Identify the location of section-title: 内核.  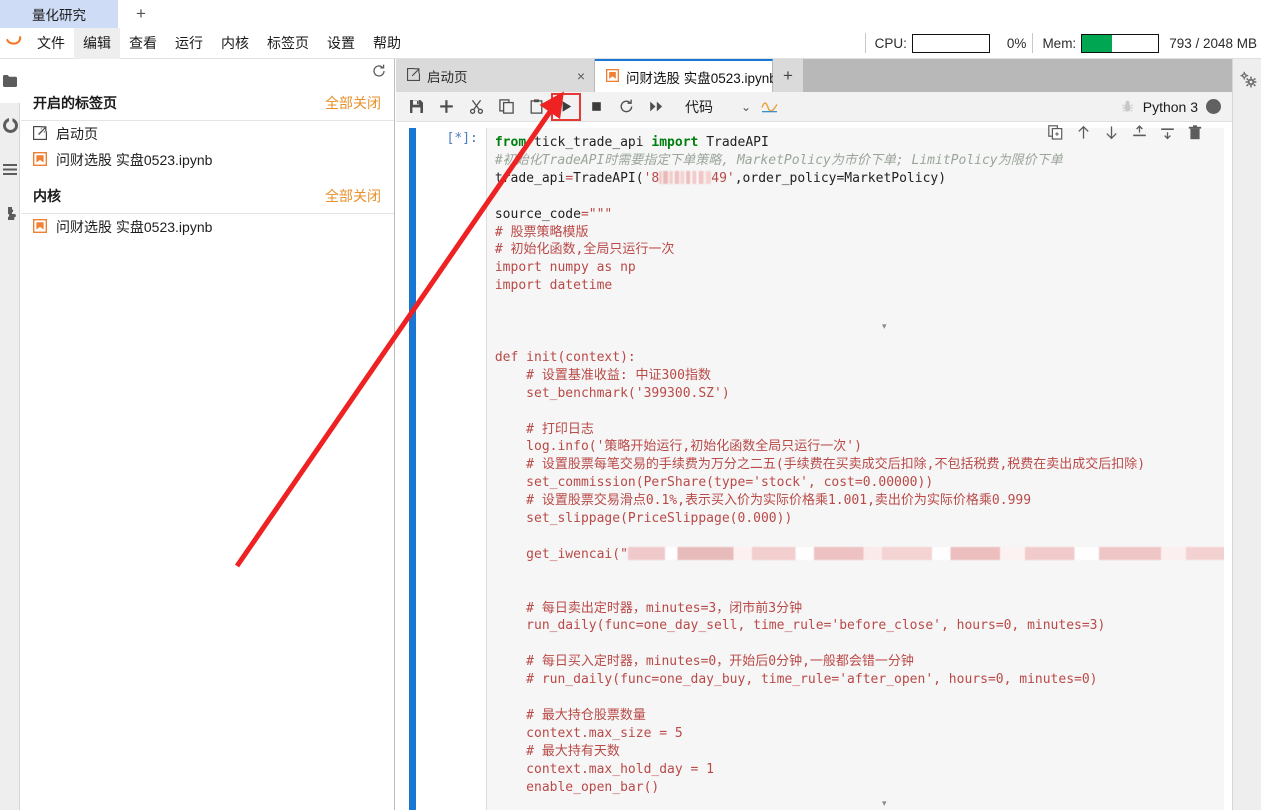
(47, 196).